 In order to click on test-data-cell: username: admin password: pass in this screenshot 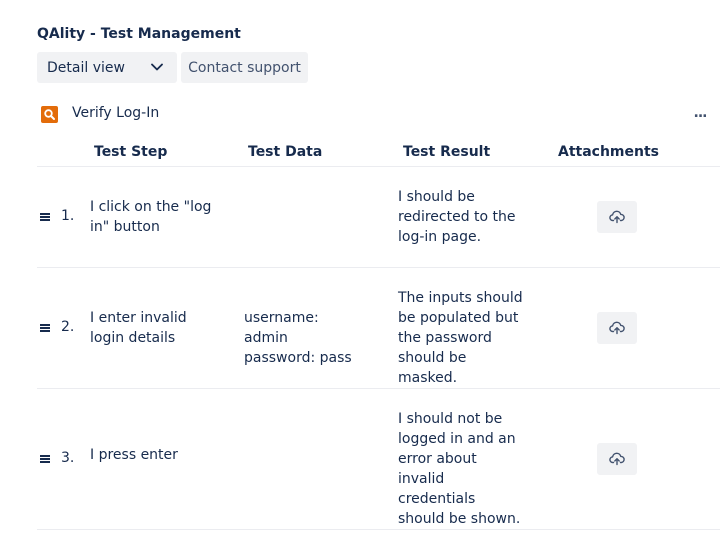, I will do `click(301, 338)`.